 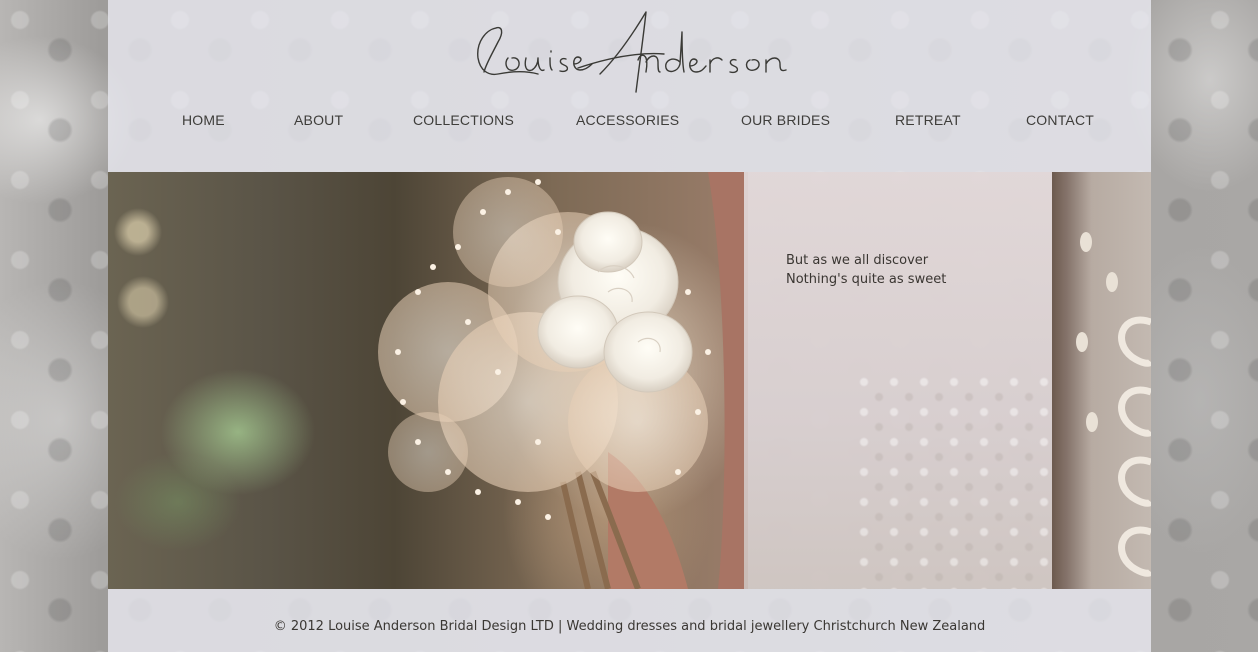 I want to click on nav-retreat: RETREAT, so click(x=928, y=120).